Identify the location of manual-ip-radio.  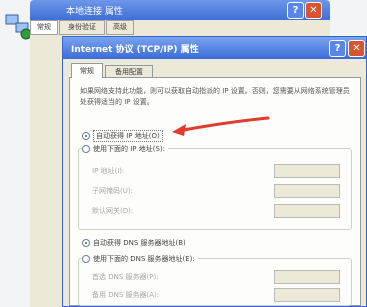
(86, 149).